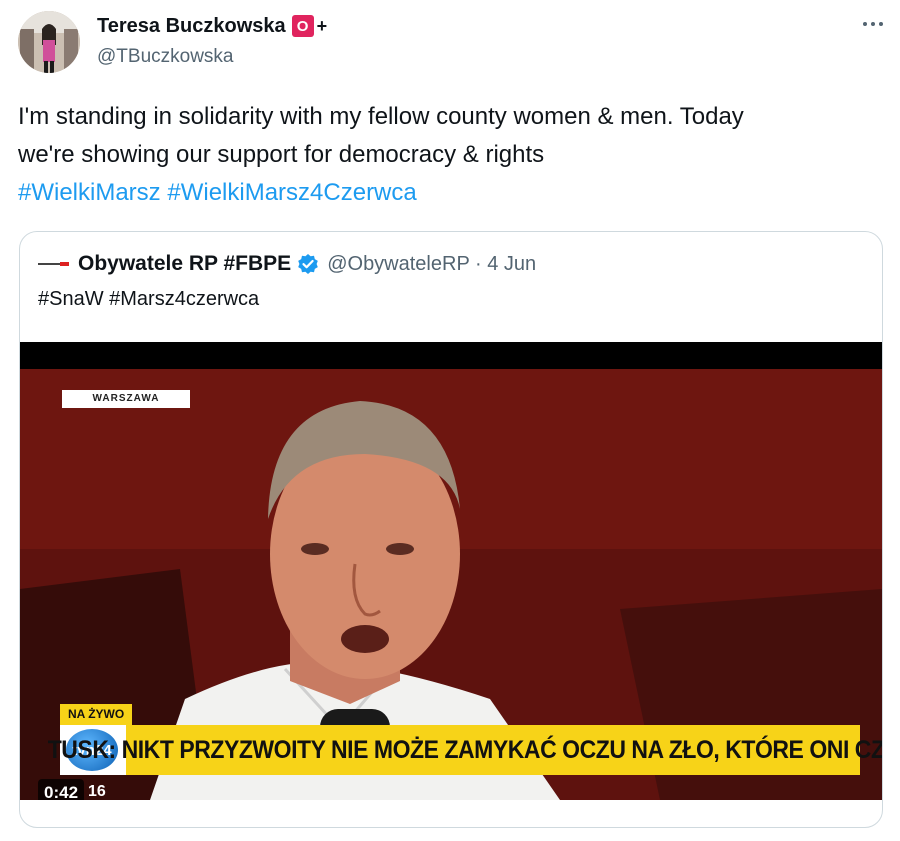 The image size is (900, 841). I want to click on author-avatar, so click(49, 42).